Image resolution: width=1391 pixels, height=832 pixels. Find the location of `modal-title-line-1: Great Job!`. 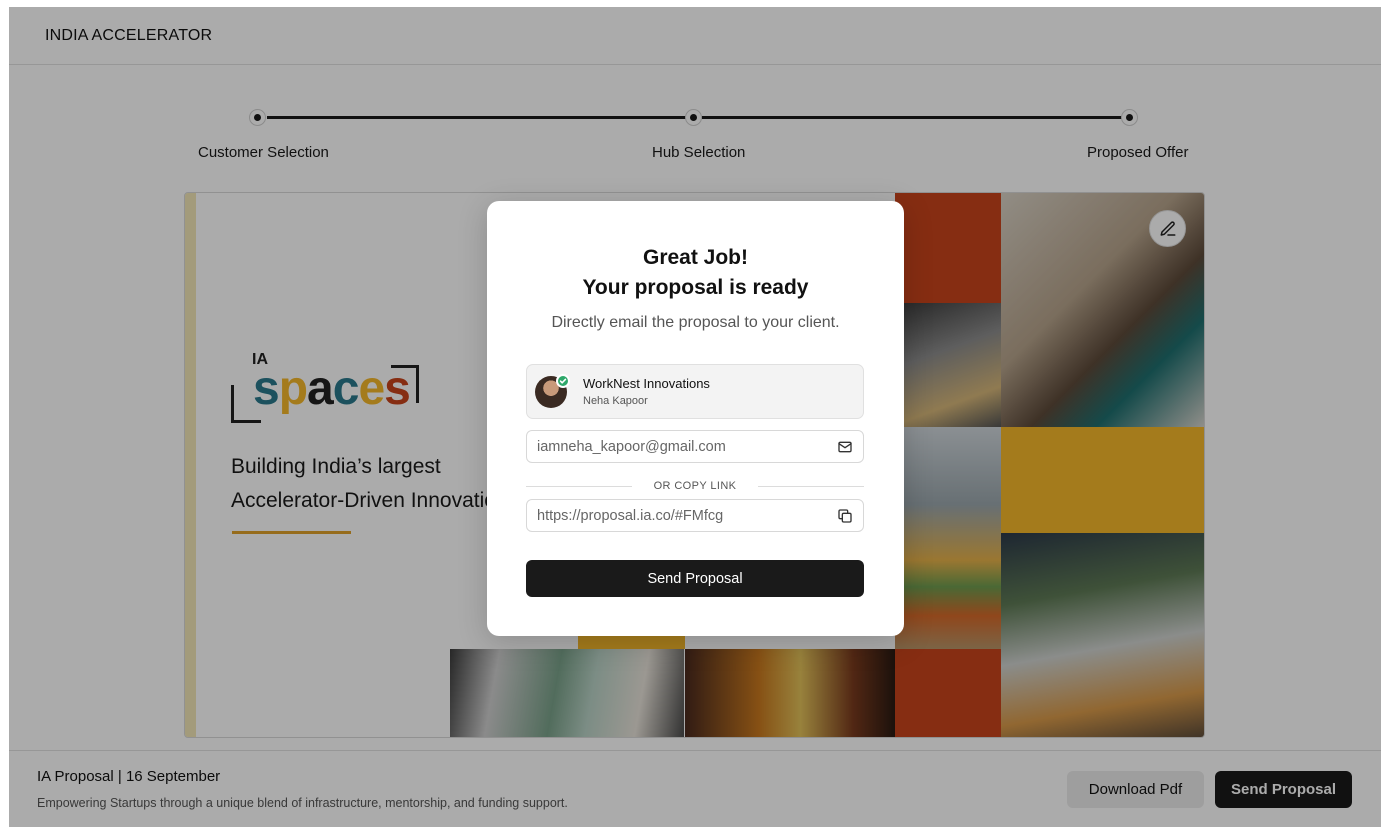

modal-title-line-1: Great Job! is located at coordinates (695, 257).